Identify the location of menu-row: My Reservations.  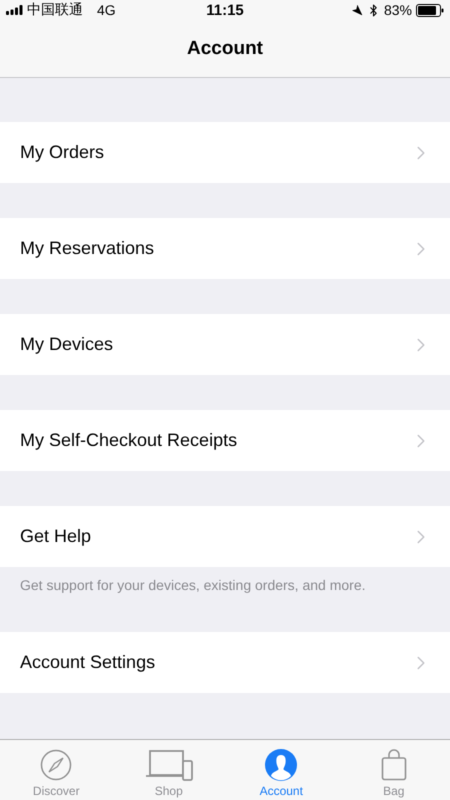
(225, 248).